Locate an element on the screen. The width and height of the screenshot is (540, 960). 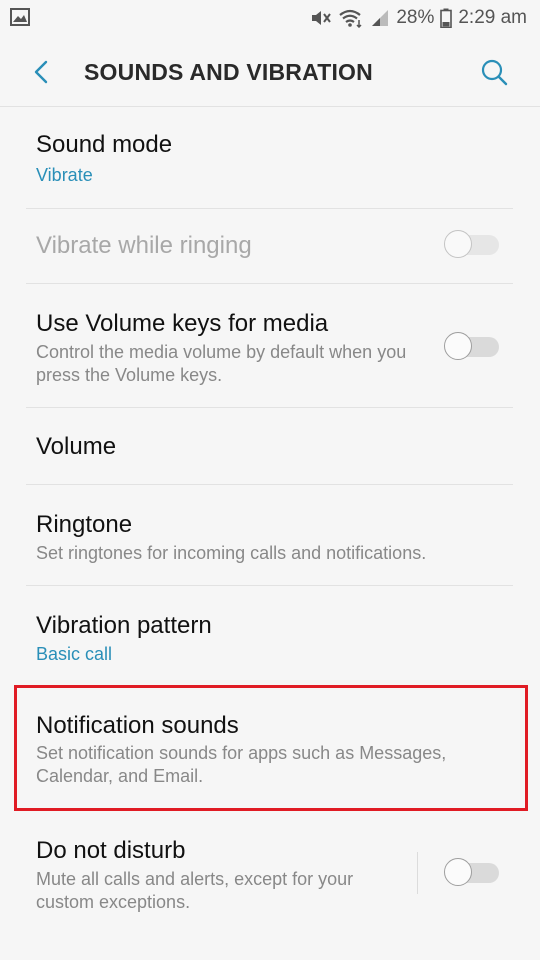
do-not-disturb-toggle is located at coordinates (472, 873).